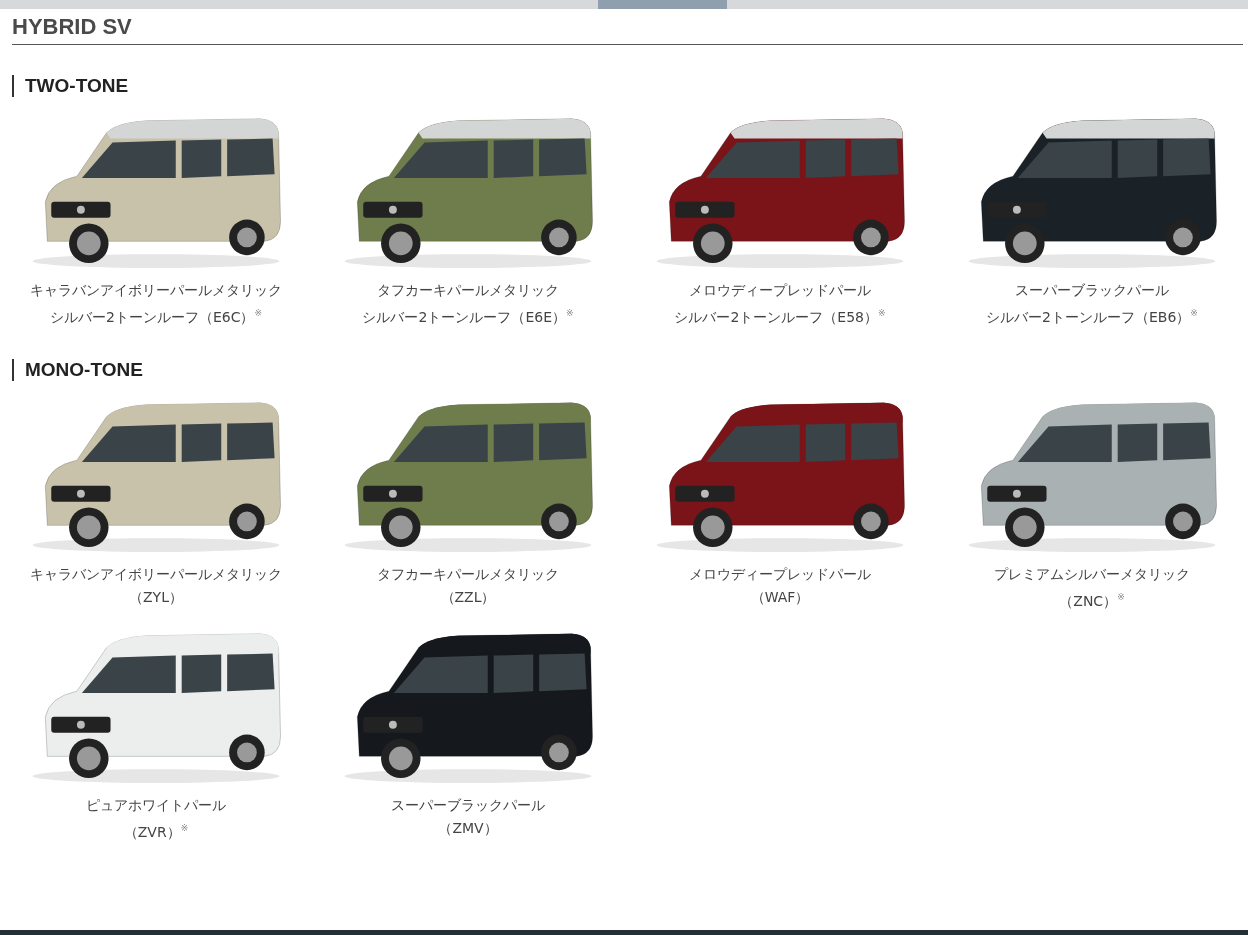 The image size is (1248, 935). Describe the element at coordinates (156, 806) in the screenshot. I see `color-name: ピュアホワイトパール` at that location.